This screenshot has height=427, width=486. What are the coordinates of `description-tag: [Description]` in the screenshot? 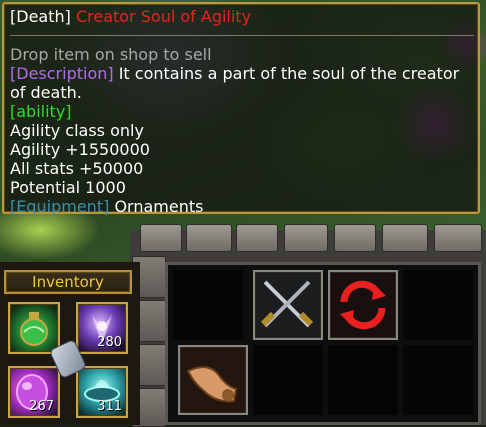 It's located at (62, 73).